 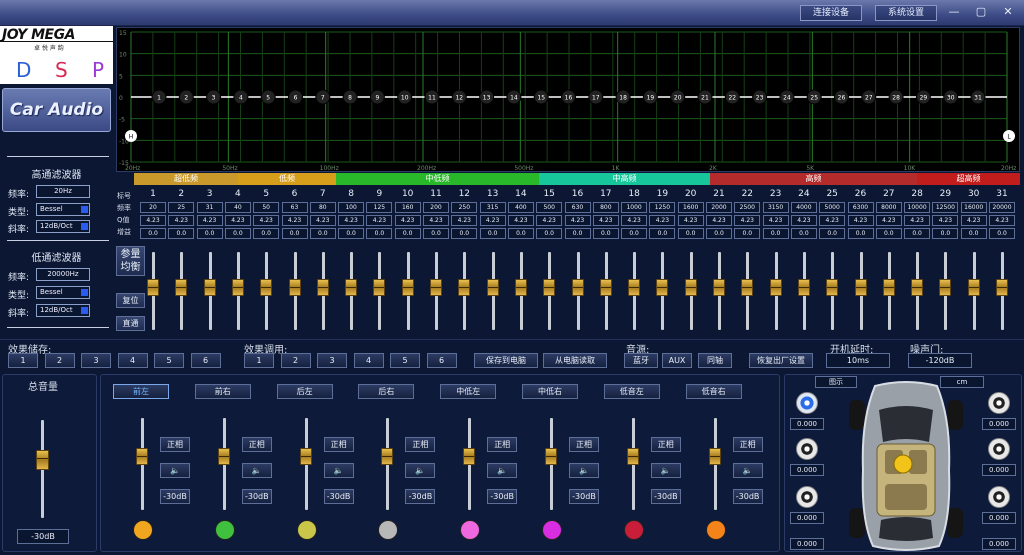 I want to click on source-bluetooth-button: 蓝牙, so click(x=641, y=360).